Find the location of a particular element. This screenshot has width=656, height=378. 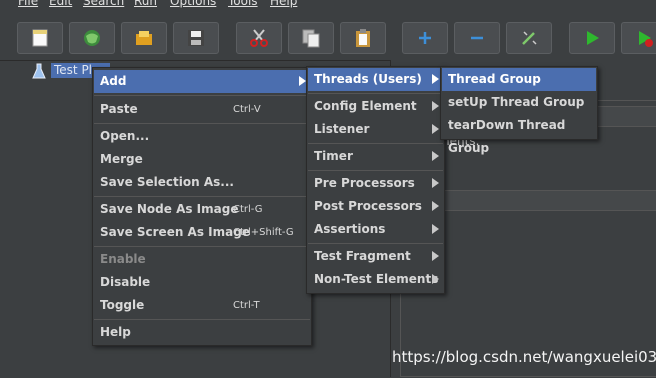

menu-item-label: setUp Thread Group is located at coordinates (516, 102).